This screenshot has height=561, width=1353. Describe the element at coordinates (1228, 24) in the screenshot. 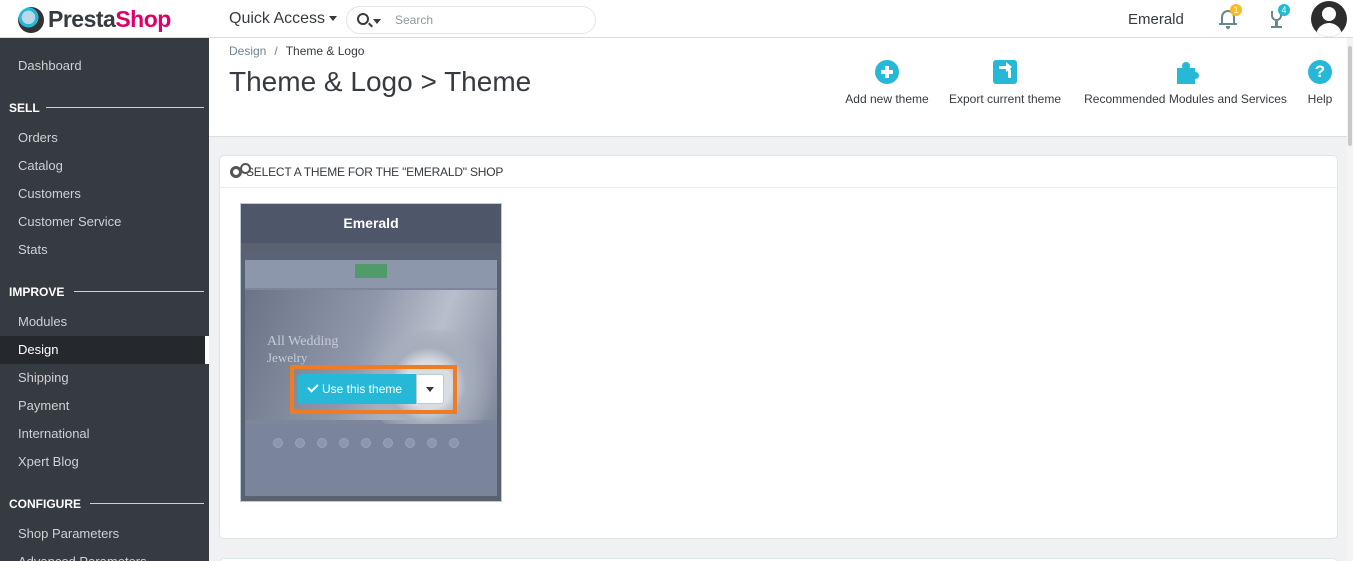

I see `bell-icon-base` at that location.